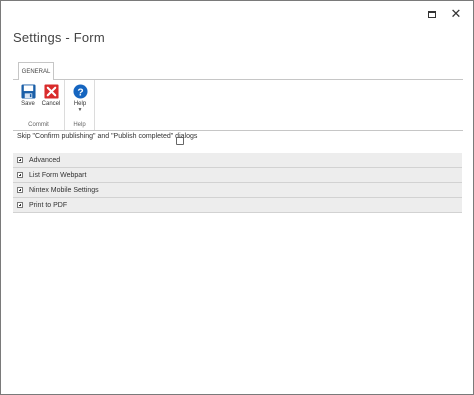  Describe the element at coordinates (237, 190) in the screenshot. I see `section-nintex-mobile-settings: Nintex Mobile Settings` at that location.